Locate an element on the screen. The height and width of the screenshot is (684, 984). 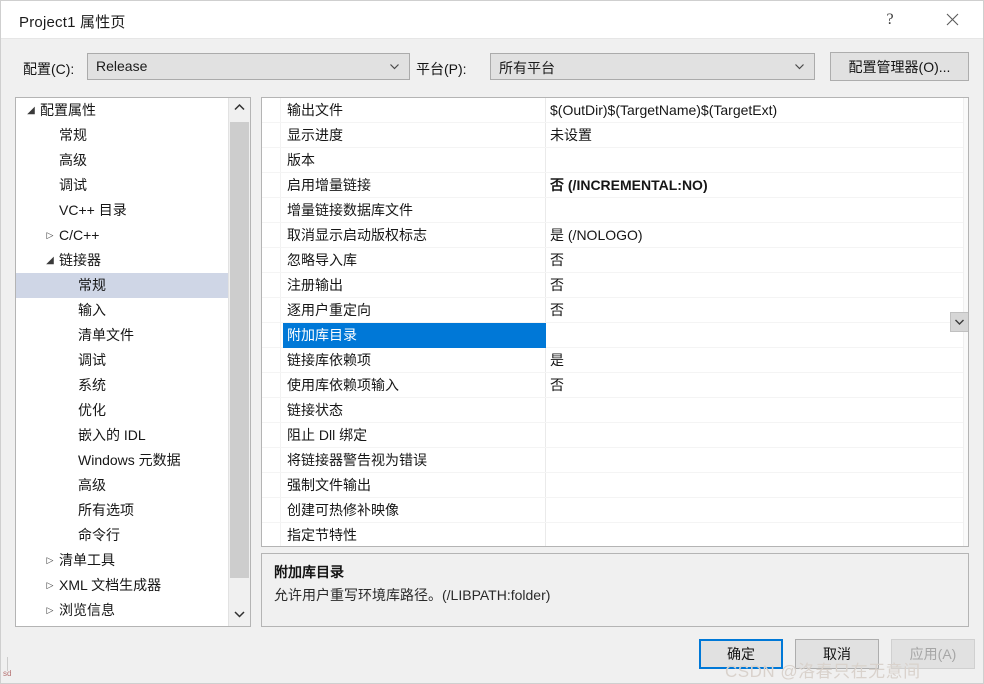
tree-item-7: 常规 is located at coordinates (122, 285).